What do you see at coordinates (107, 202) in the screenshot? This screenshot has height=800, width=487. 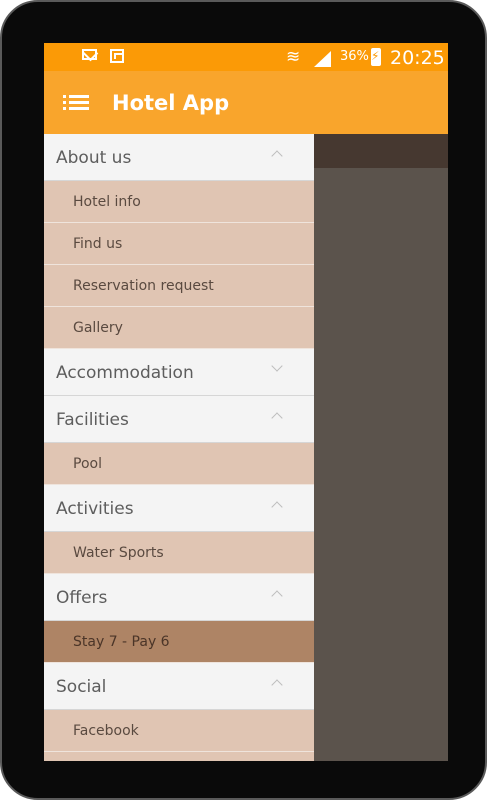 I see `drawer-item-label: Hotel info` at bounding box center [107, 202].